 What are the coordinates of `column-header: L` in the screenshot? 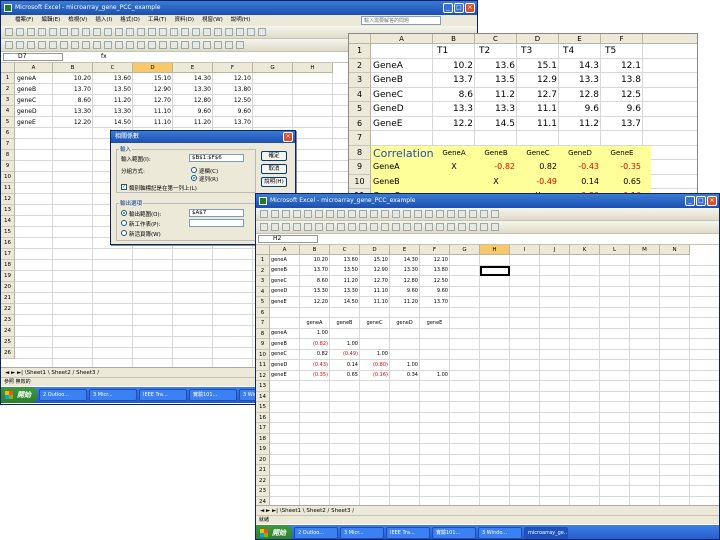 It's located at (615, 250).